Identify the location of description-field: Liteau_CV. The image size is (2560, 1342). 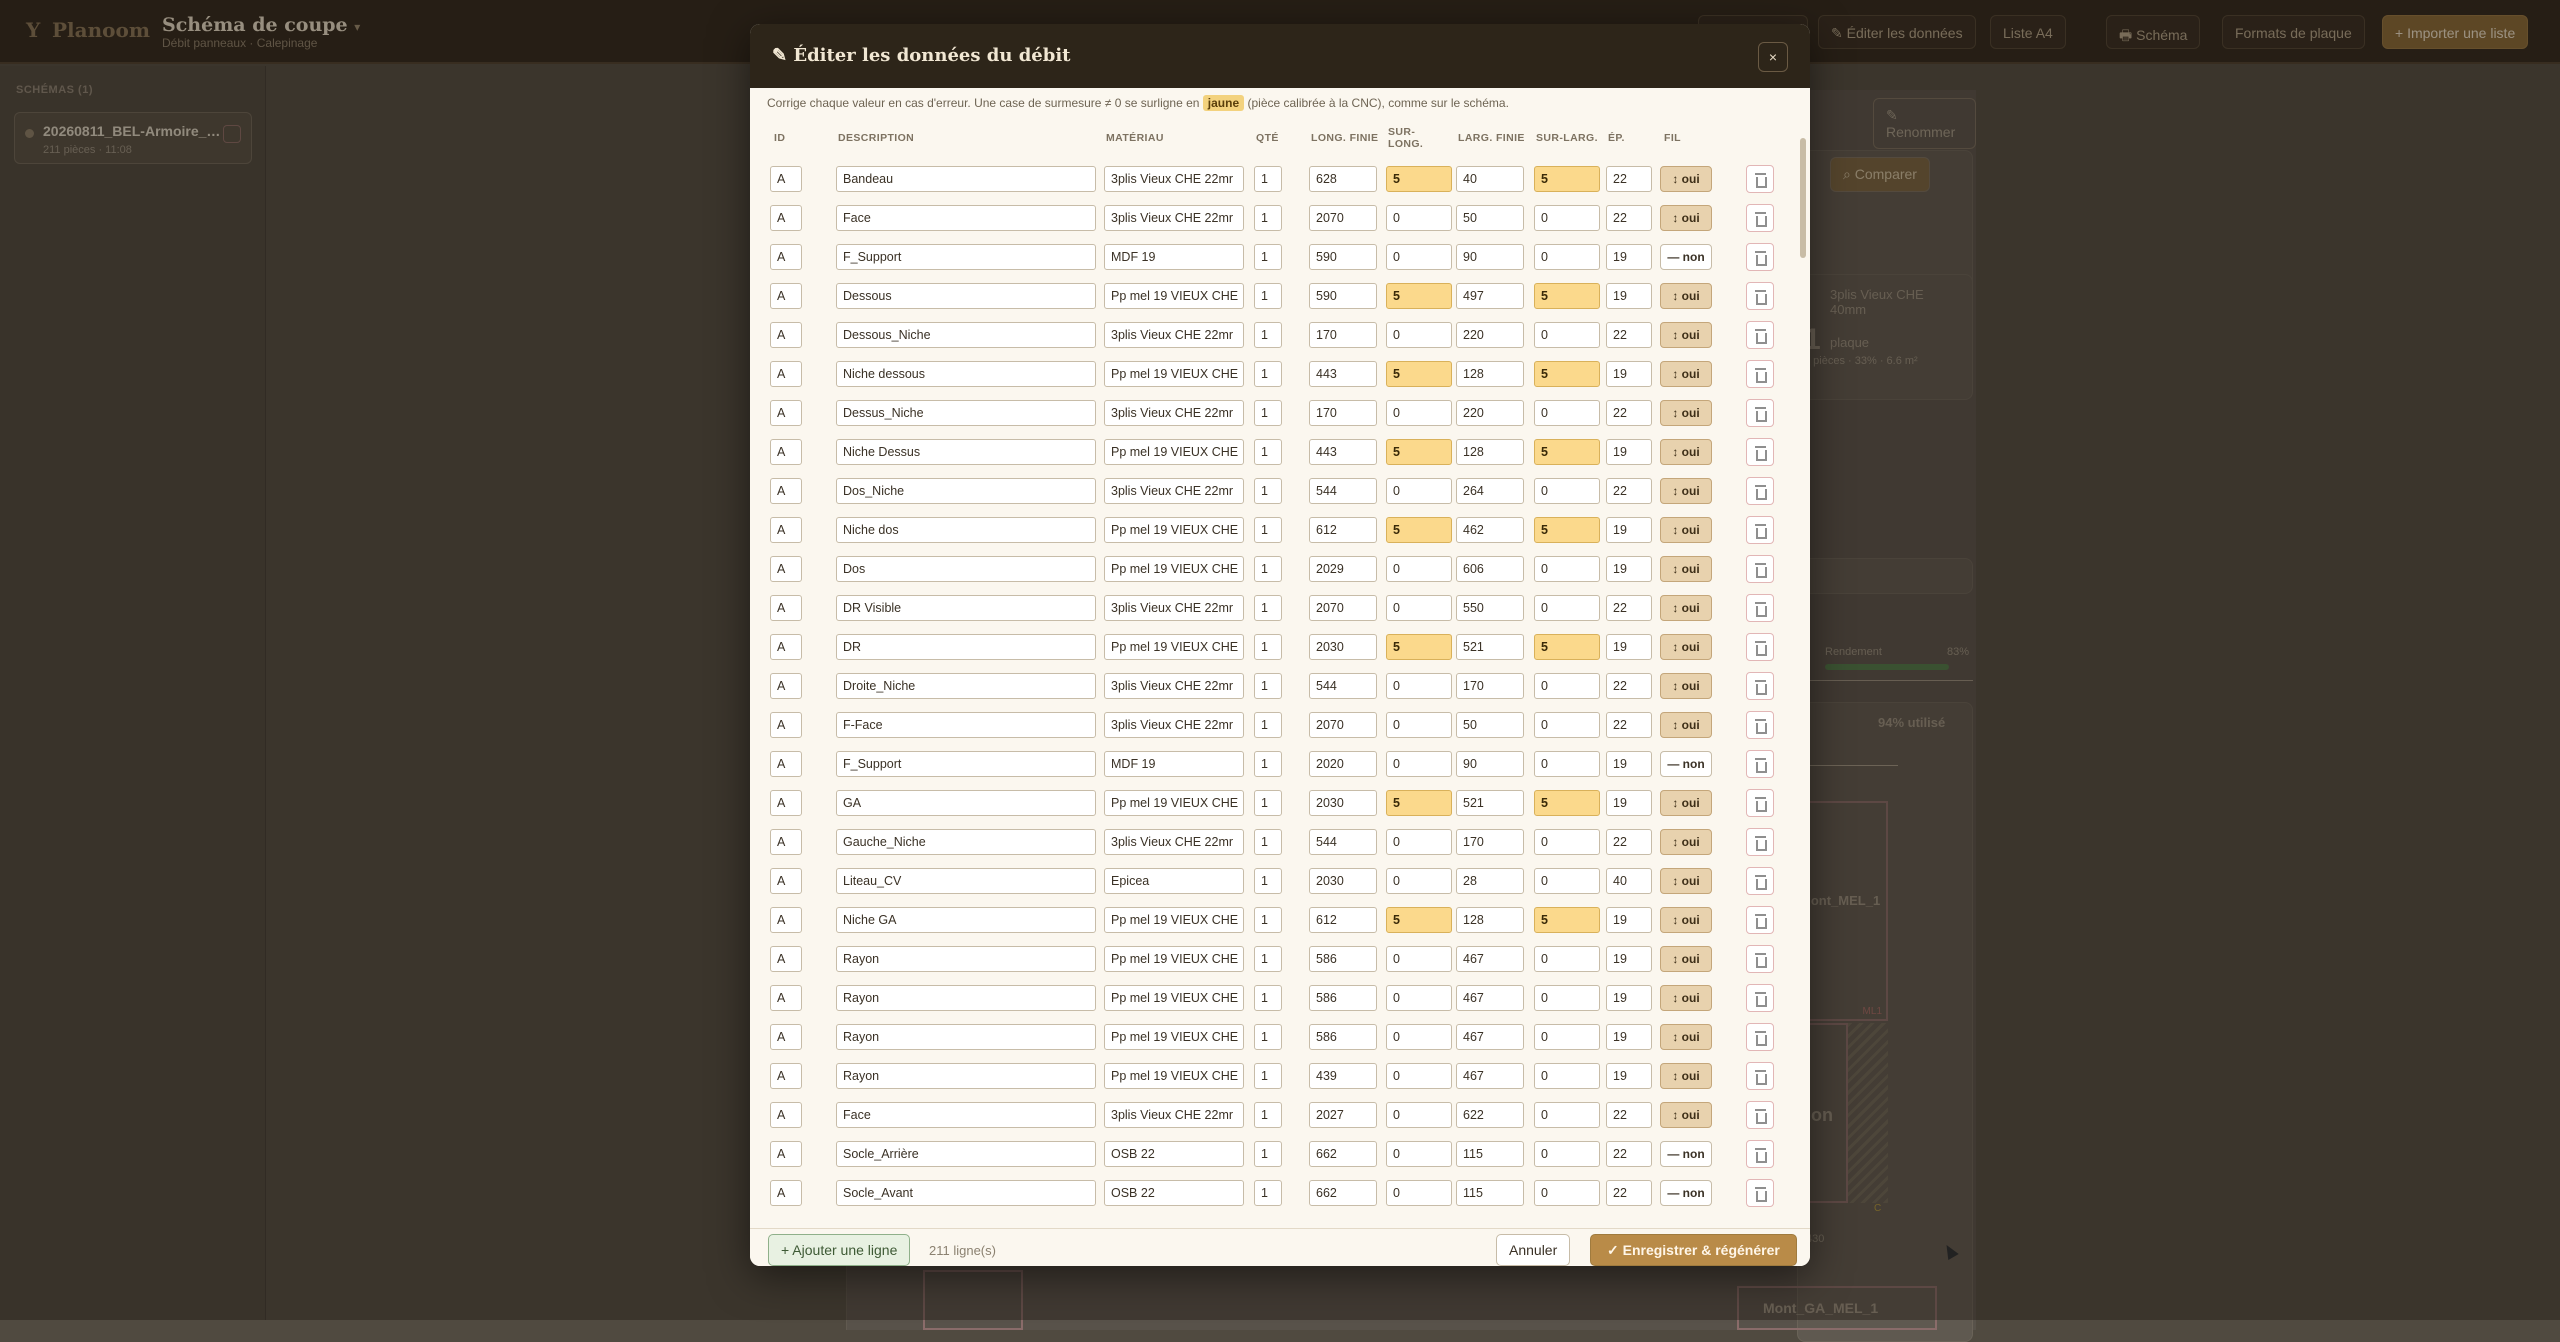
(966, 881).